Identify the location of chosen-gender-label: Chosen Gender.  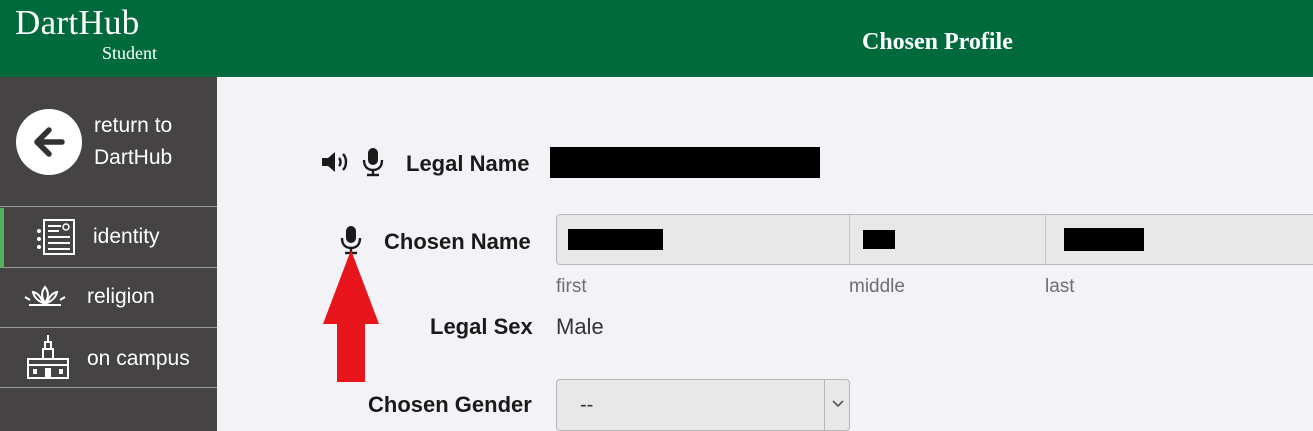
(450, 404).